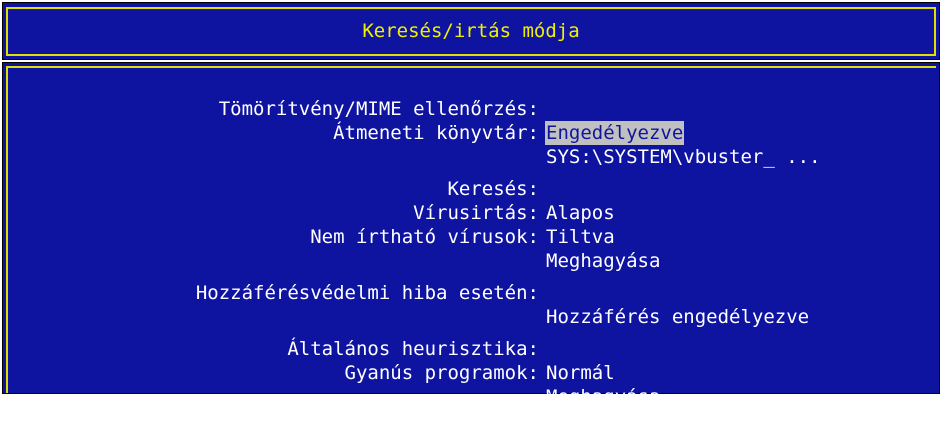 The height and width of the screenshot is (433, 942). What do you see at coordinates (580, 373) in the screenshot?
I see `setting-value-general-heuristics: Normál` at bounding box center [580, 373].